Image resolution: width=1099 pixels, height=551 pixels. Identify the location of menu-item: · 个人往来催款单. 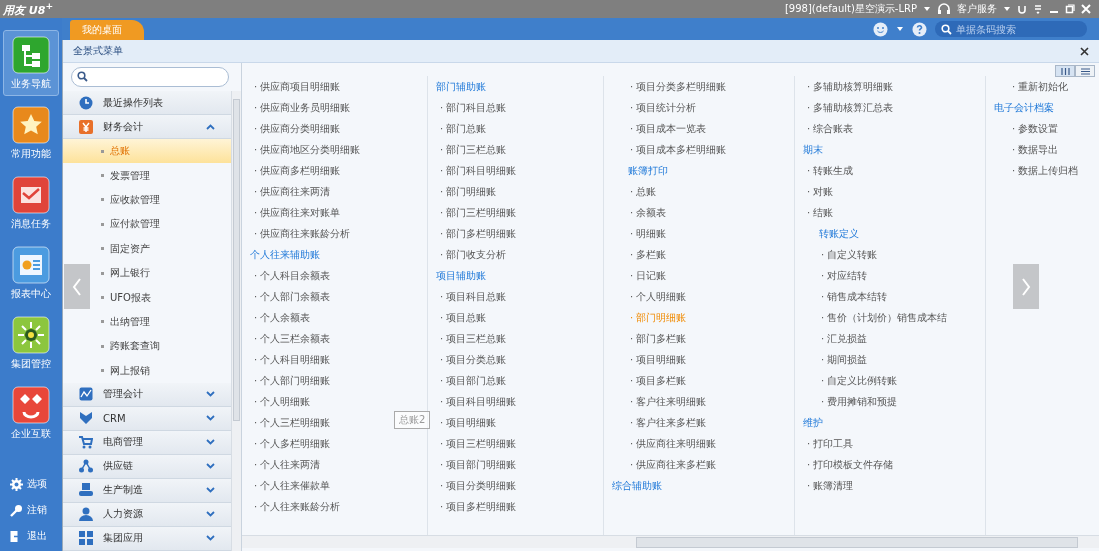
(289, 485).